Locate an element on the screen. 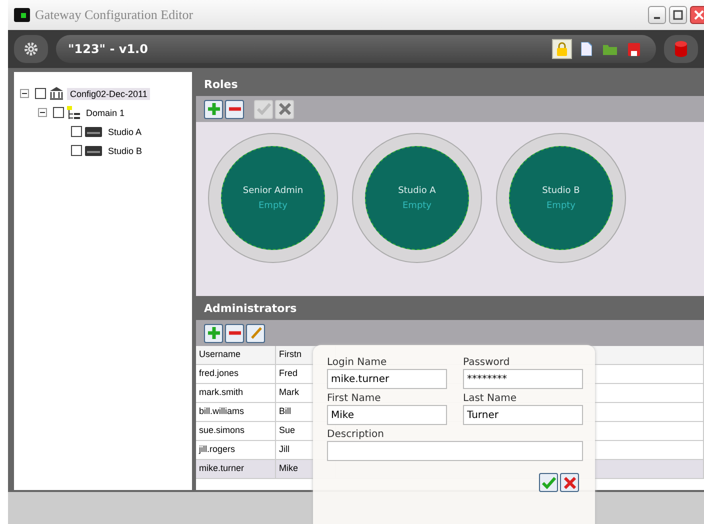  settings-icon is located at coordinates (31, 49).